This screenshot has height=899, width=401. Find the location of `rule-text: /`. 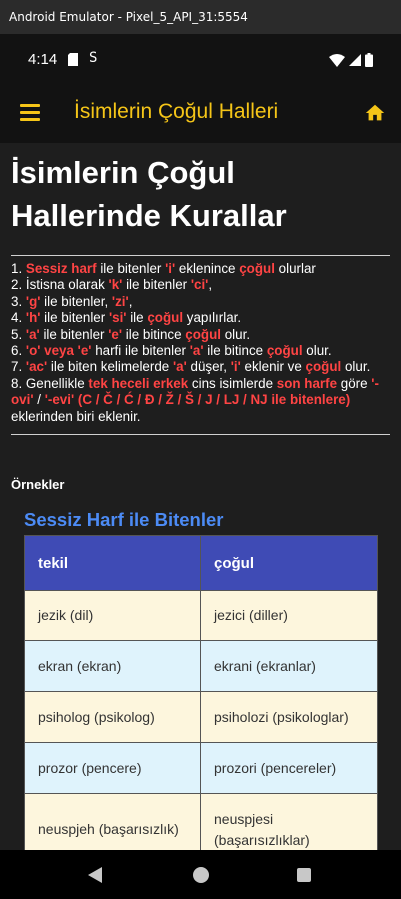

rule-text: / is located at coordinates (39, 400).